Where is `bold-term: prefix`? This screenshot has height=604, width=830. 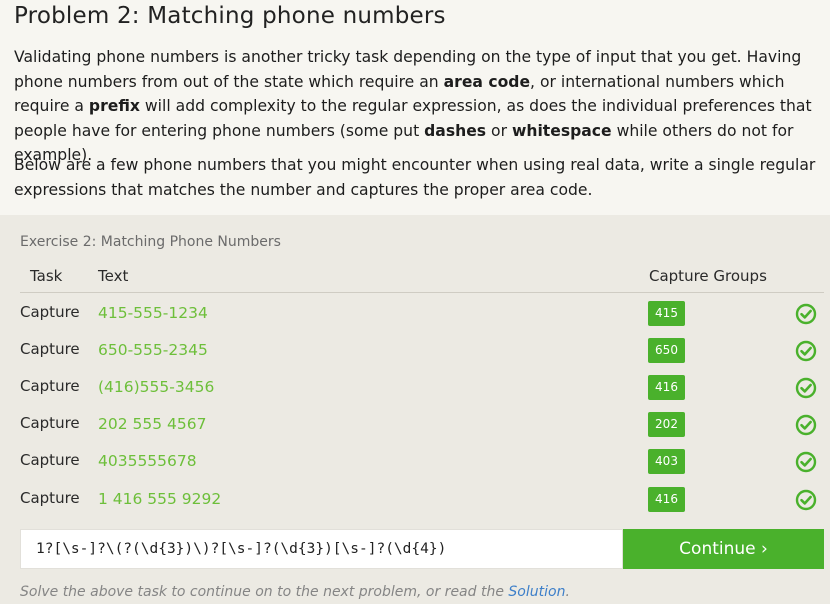
bold-term: prefix is located at coordinates (114, 106).